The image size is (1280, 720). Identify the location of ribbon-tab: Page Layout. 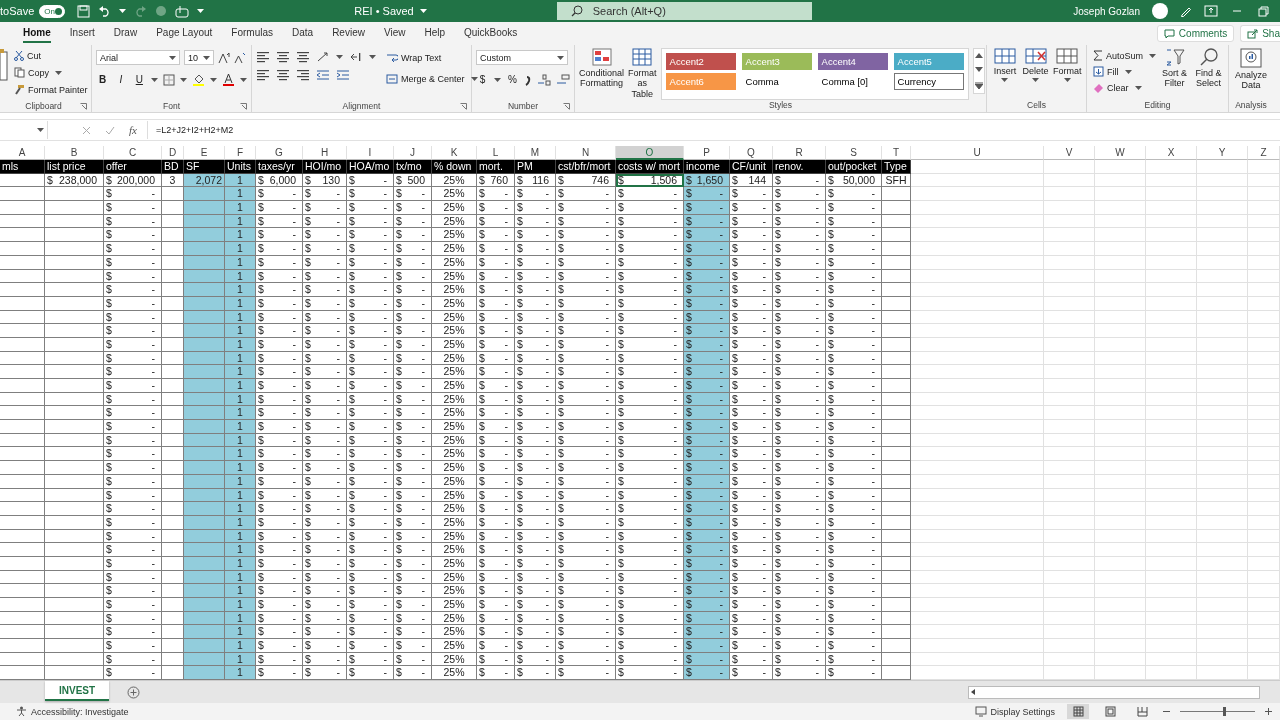
(184, 33).